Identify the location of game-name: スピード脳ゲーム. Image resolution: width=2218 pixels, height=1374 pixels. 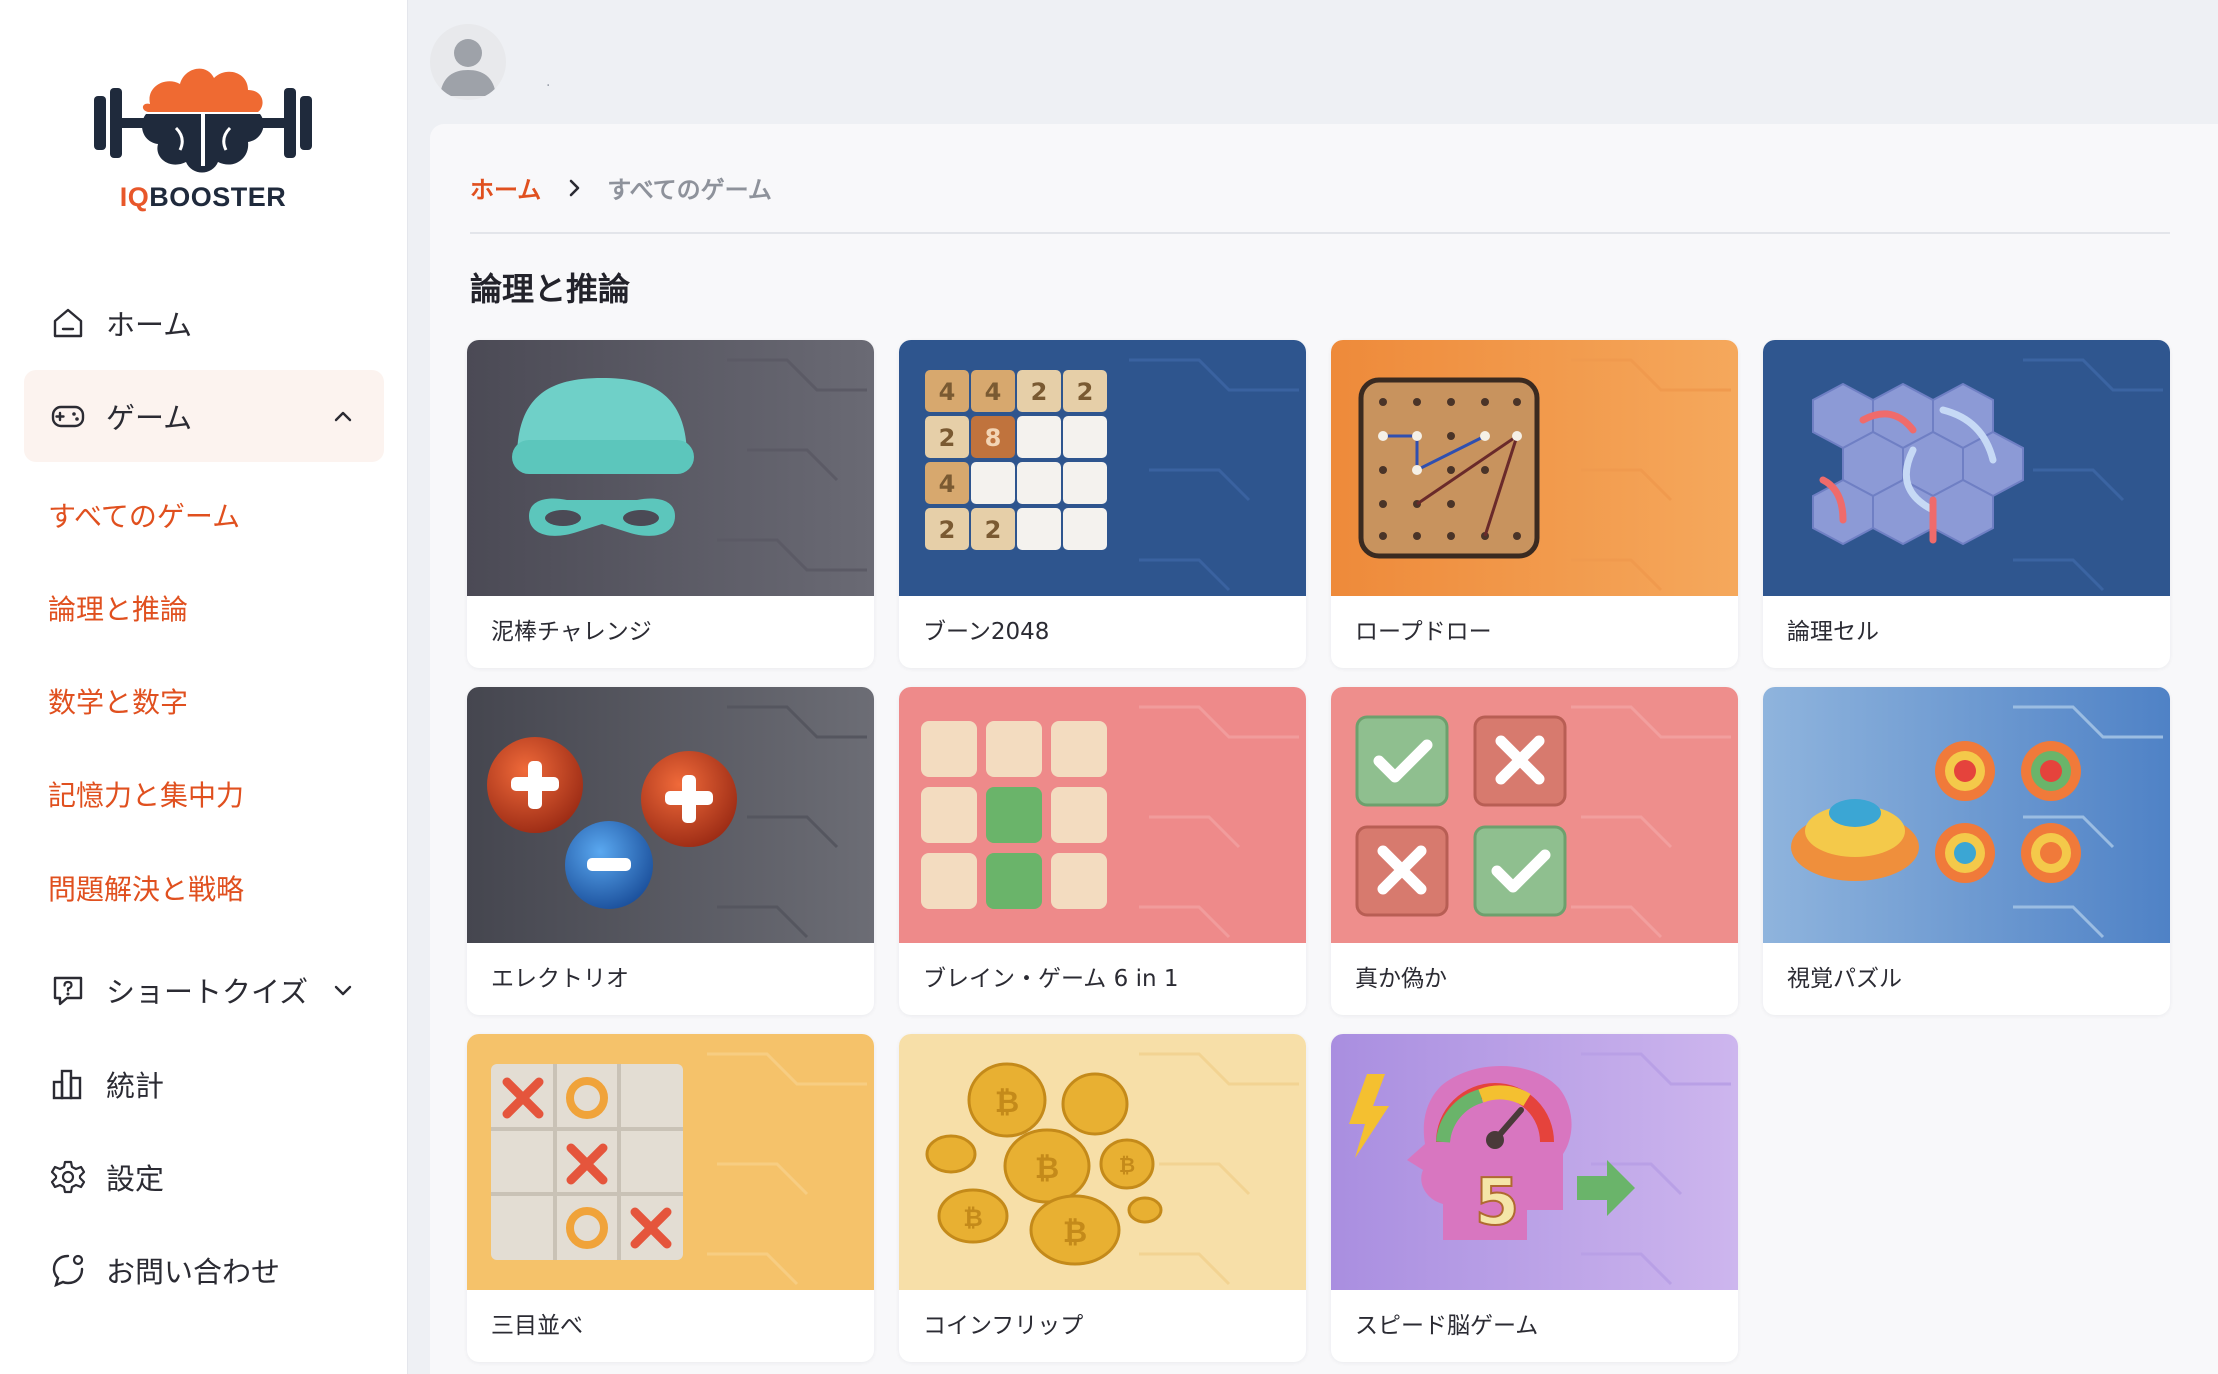
(1447, 1326).